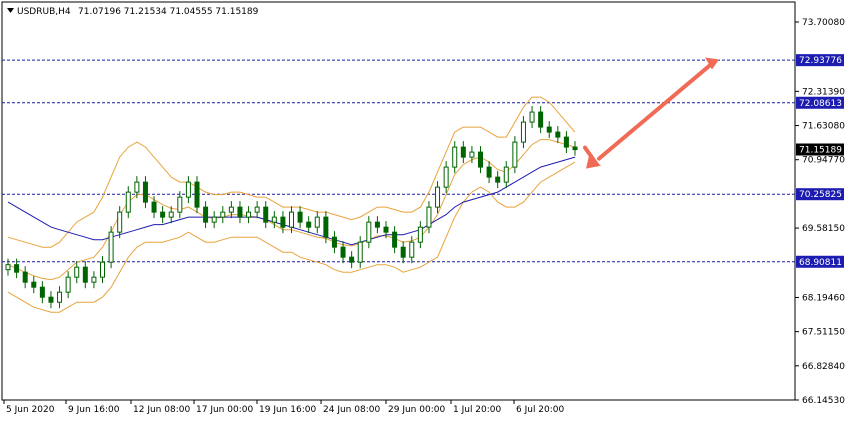  I want to click on y-tick-label: 66.14530, so click(823, 401).